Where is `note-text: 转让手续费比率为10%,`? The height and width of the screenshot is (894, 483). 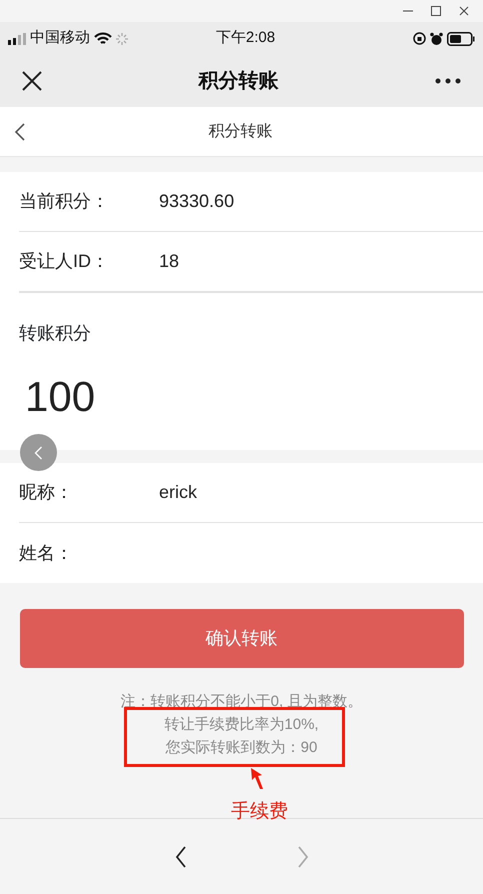
note-text: 转让手续费比率为10%, is located at coordinates (241, 725).